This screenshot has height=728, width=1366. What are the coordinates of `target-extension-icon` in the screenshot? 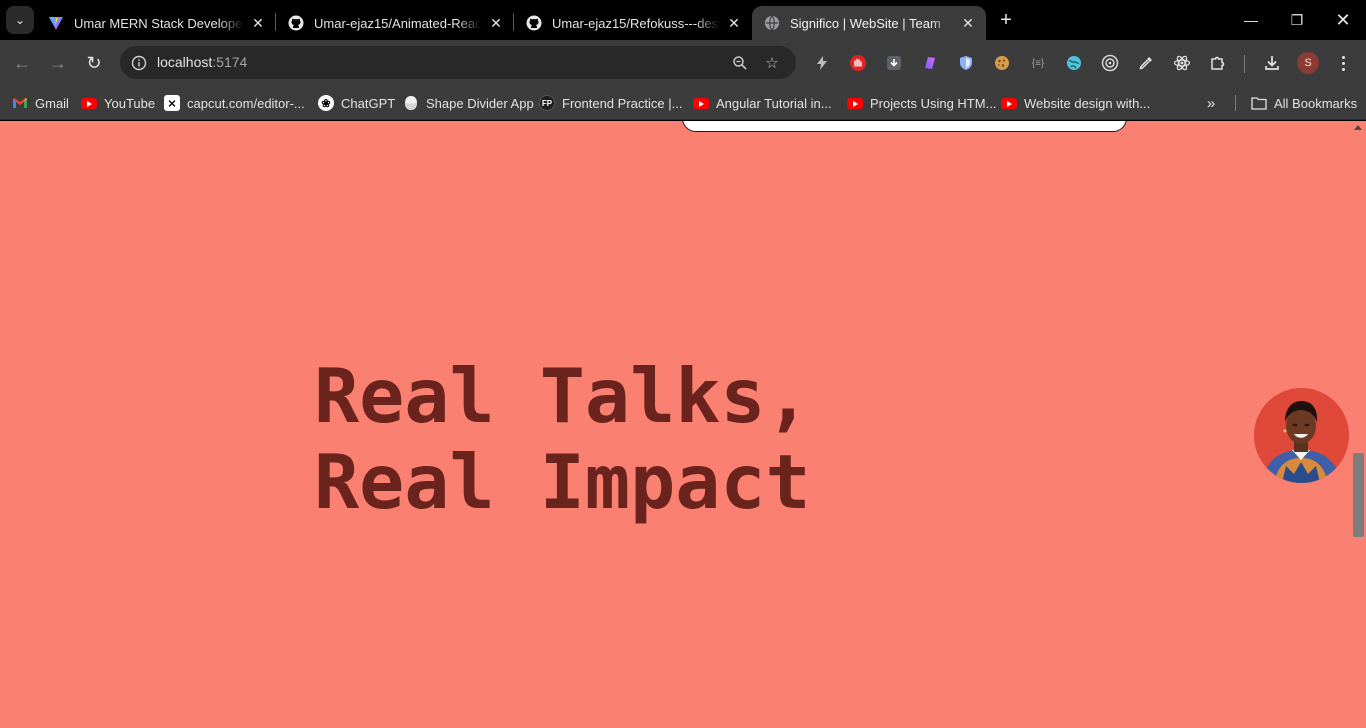 It's located at (1110, 63).